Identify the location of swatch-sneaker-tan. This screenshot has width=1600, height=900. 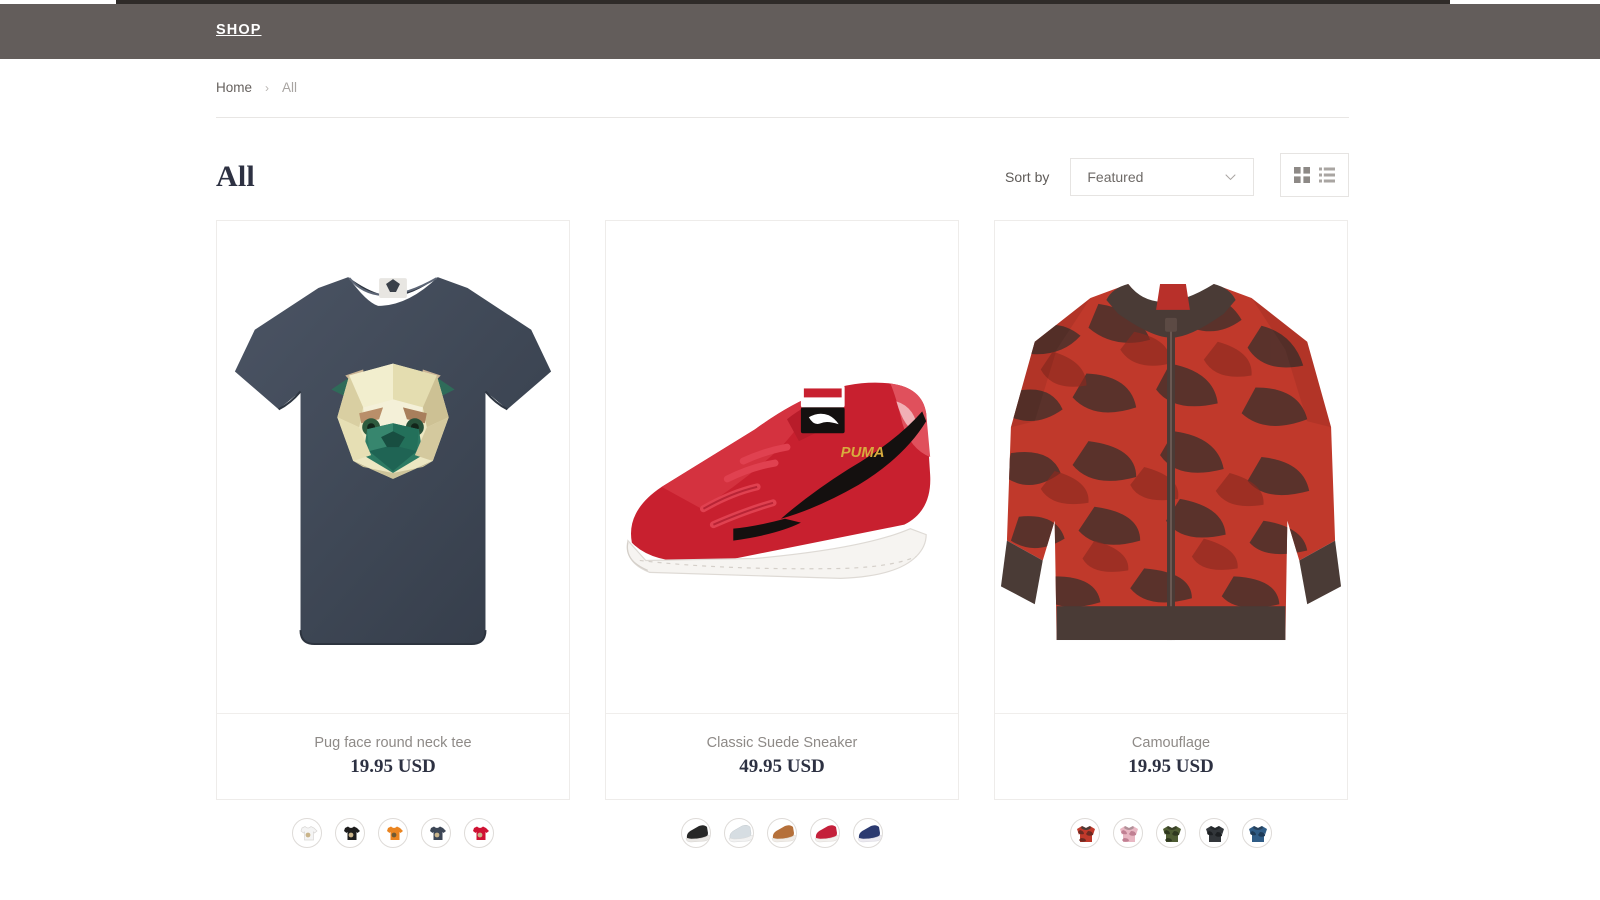
(782, 833).